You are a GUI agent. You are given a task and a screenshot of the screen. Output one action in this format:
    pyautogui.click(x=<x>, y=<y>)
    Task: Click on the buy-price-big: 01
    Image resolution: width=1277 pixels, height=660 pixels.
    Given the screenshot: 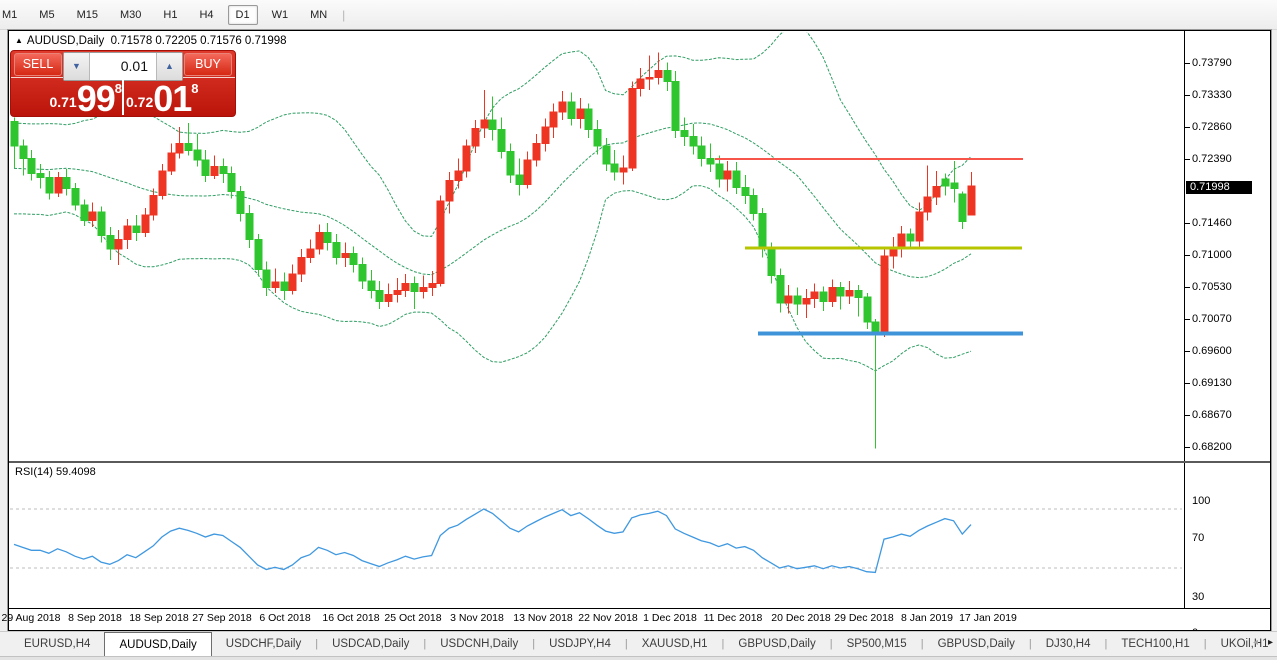 What is the action you would take?
    pyautogui.click(x=172, y=98)
    